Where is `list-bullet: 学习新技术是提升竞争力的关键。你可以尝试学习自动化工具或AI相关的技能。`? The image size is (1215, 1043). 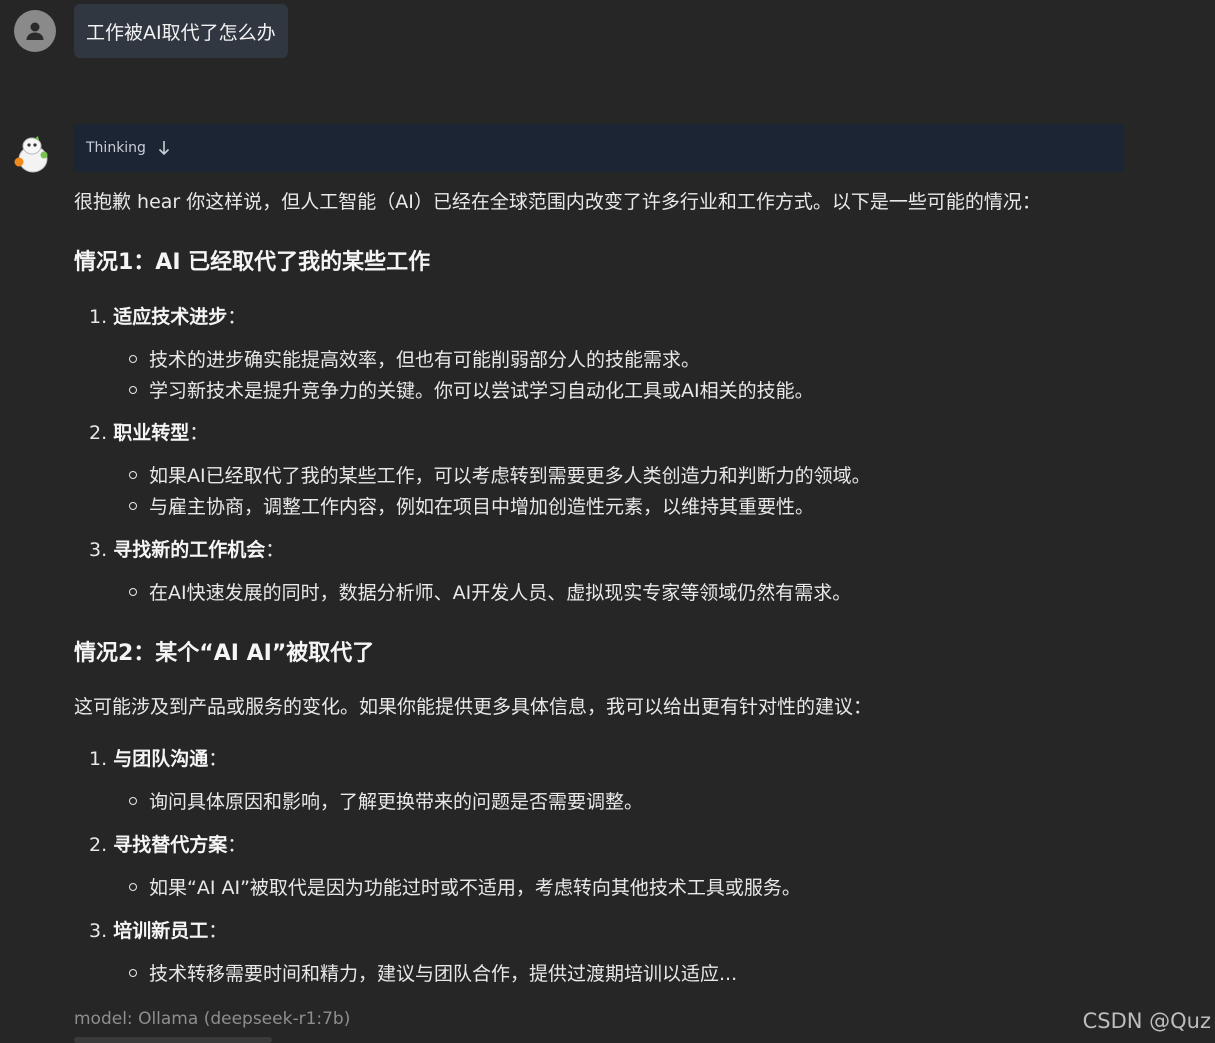 list-bullet: 学习新技术是提升竞争力的关键。你可以尝试学习自动化工具或AI相关的技能。 is located at coordinates (471, 389).